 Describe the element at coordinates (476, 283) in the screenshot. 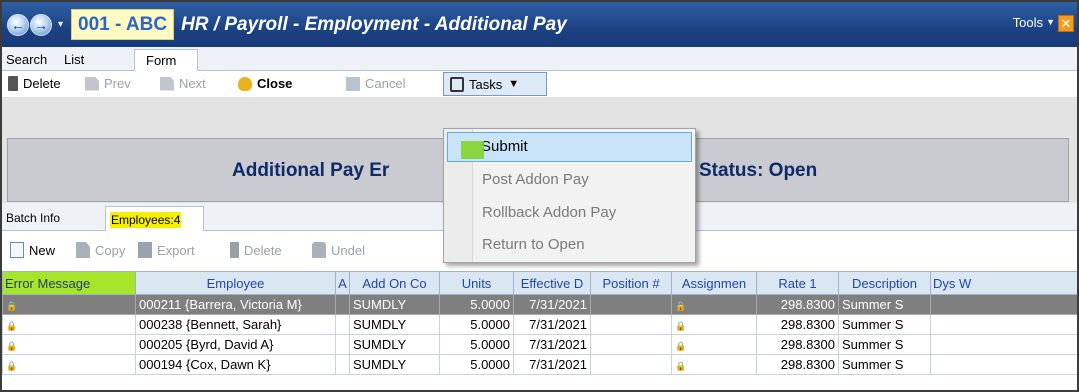

I see `column-header-units: Units` at that location.